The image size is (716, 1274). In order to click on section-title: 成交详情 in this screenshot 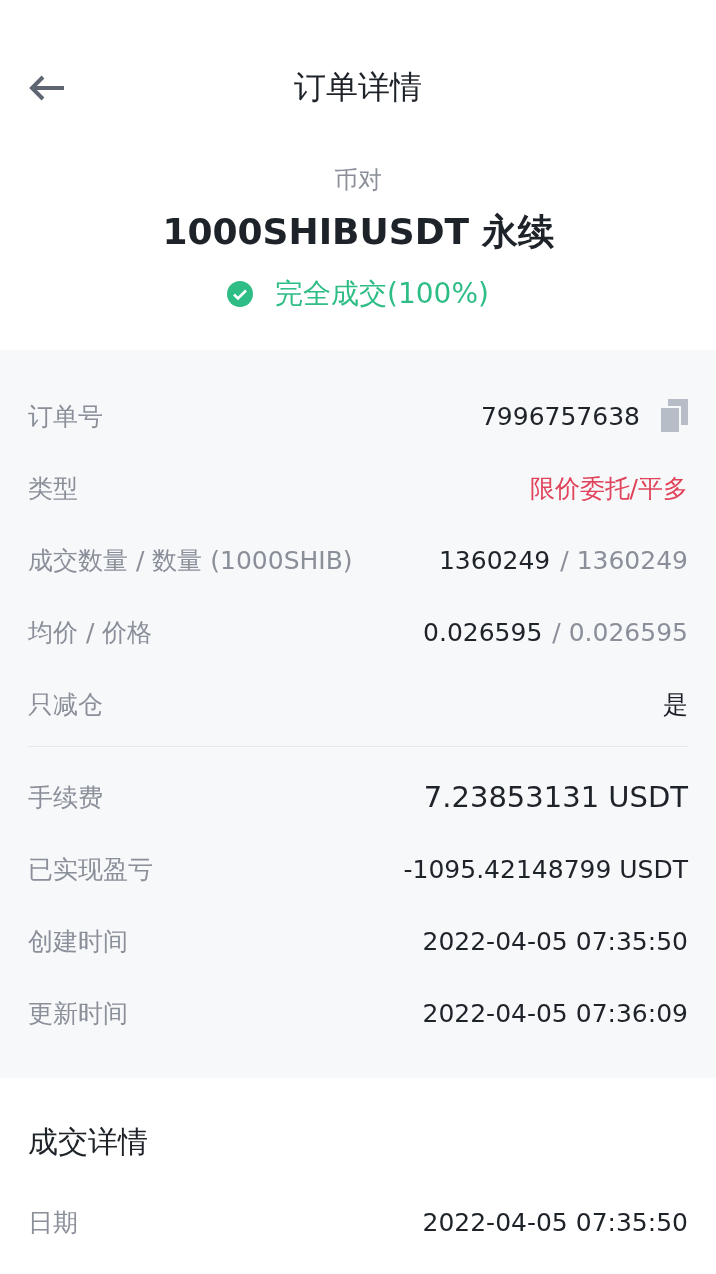, I will do `click(88, 1142)`.